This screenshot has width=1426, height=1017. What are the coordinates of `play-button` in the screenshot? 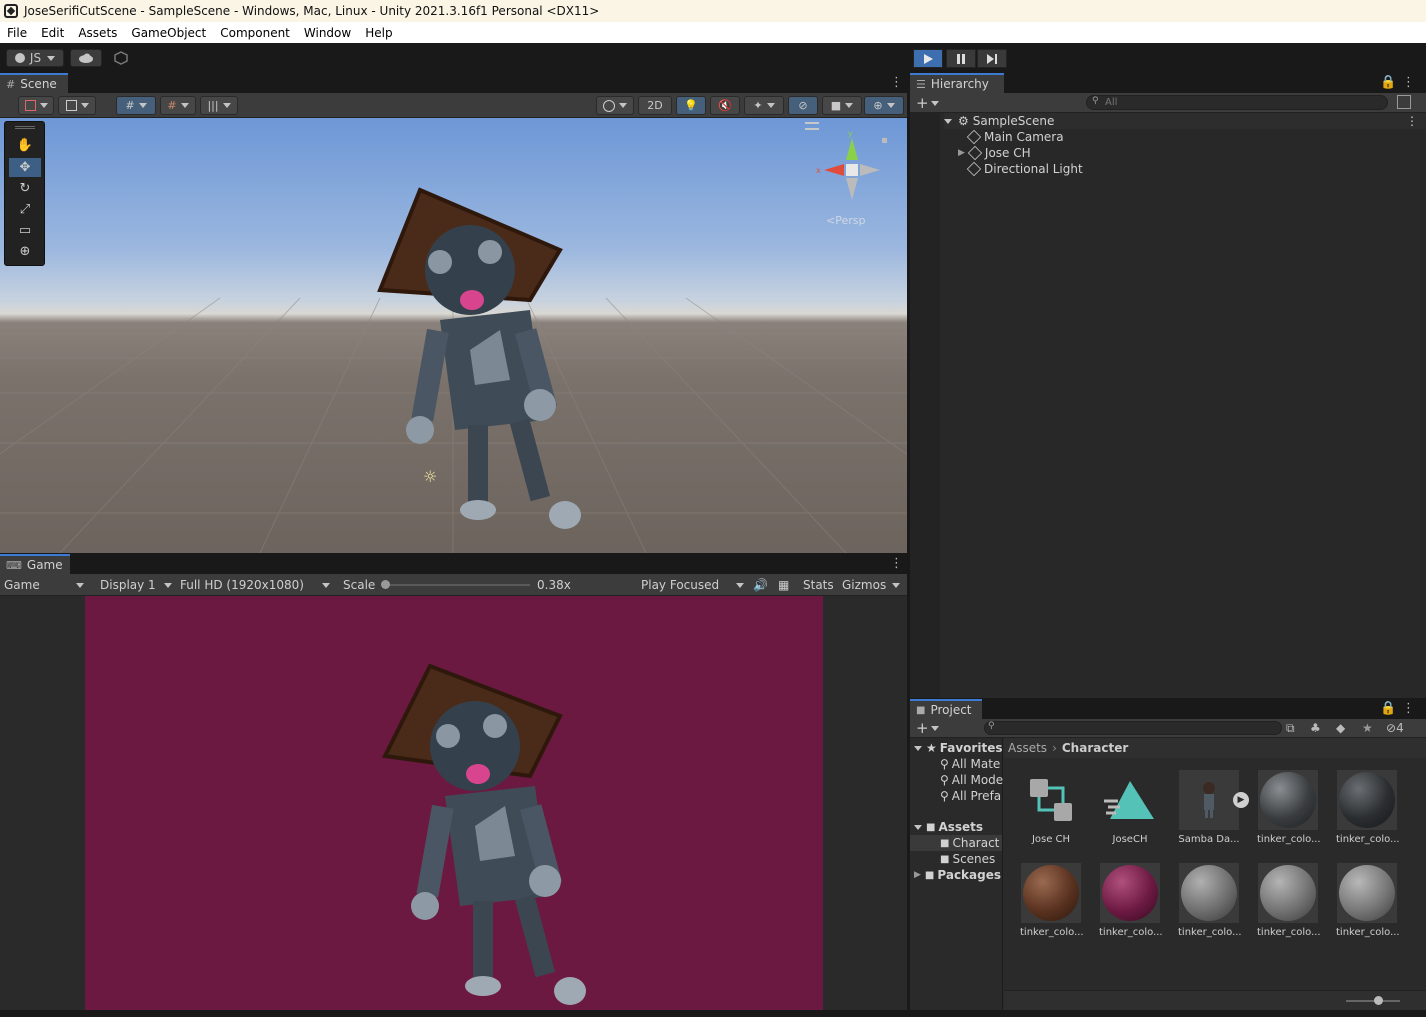 It's located at (928, 58).